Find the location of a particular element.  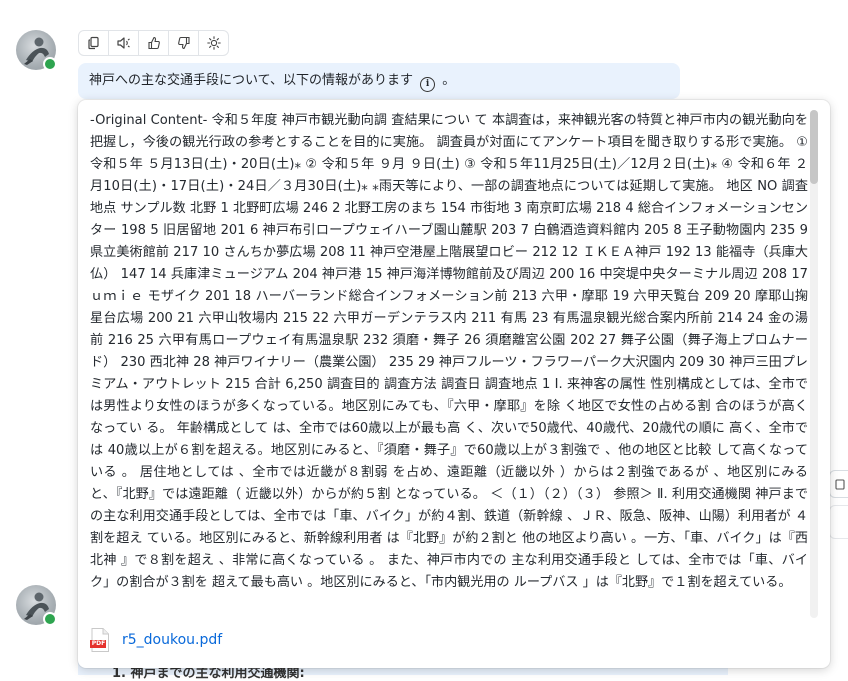

assistant-message: 神戸への主な交通手段について、以下の情報があります i 。 is located at coordinates (379, 81).